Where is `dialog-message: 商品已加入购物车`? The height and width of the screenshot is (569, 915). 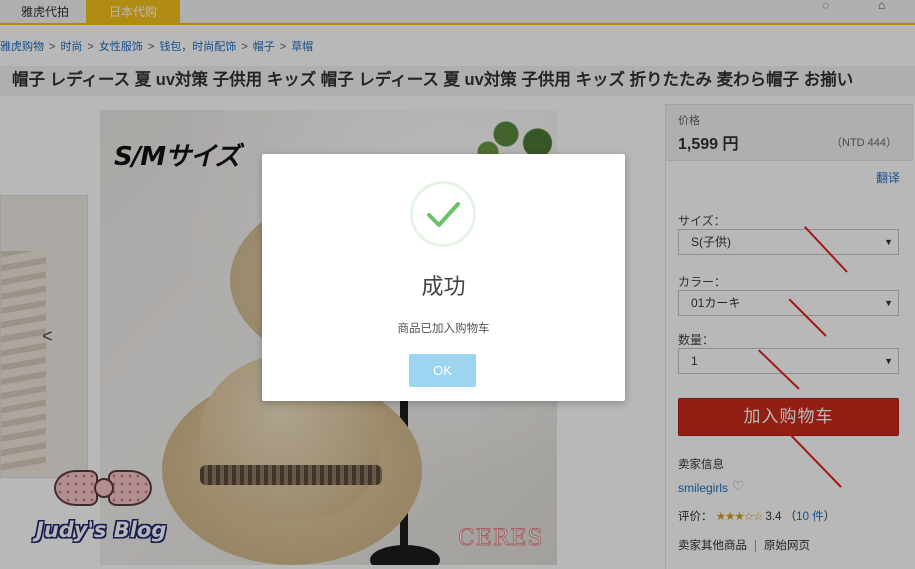
dialog-message: 商品已加入购物车 is located at coordinates (443, 329).